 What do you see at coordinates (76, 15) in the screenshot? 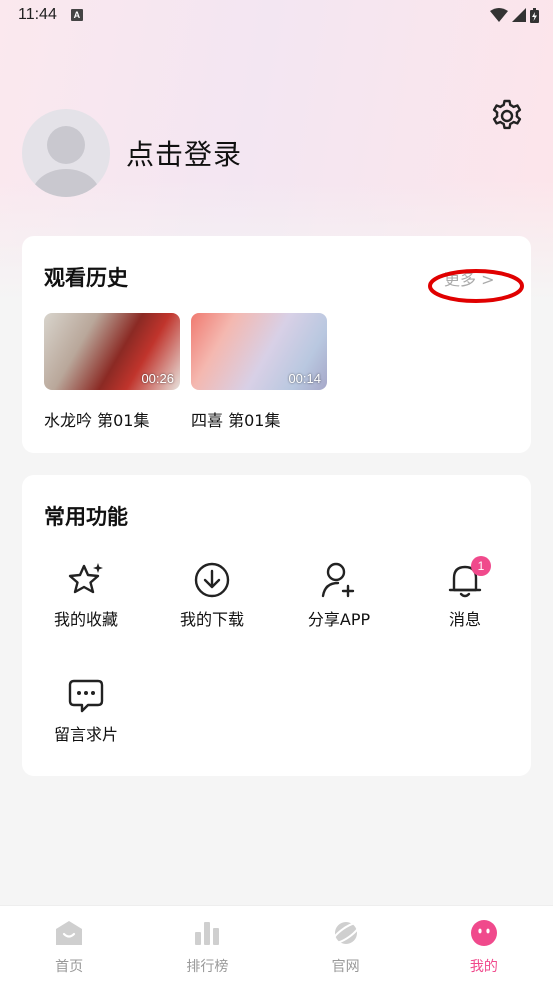
I see `notification-a-icon: A` at bounding box center [76, 15].